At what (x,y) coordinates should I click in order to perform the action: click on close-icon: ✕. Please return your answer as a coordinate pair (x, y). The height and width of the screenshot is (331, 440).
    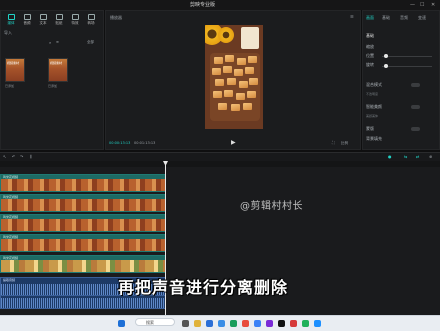
    Looking at the image, I should click on (433, 5).